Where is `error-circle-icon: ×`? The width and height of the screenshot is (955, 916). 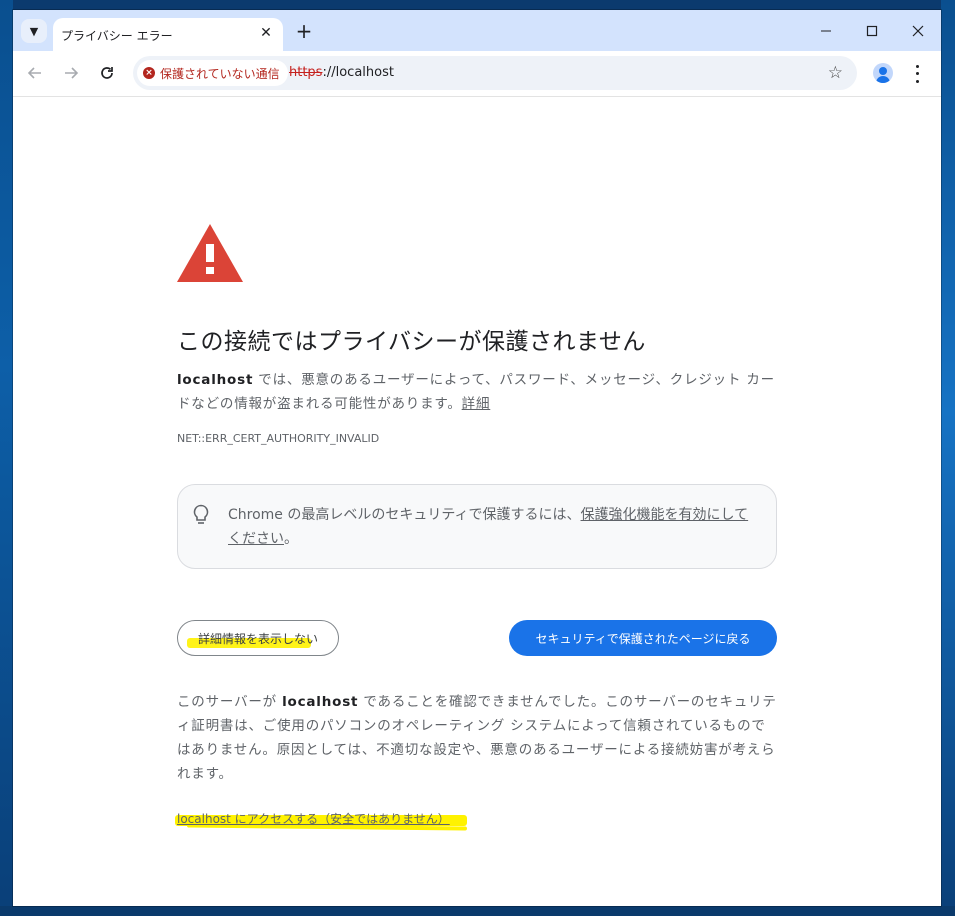 error-circle-icon: × is located at coordinates (149, 73).